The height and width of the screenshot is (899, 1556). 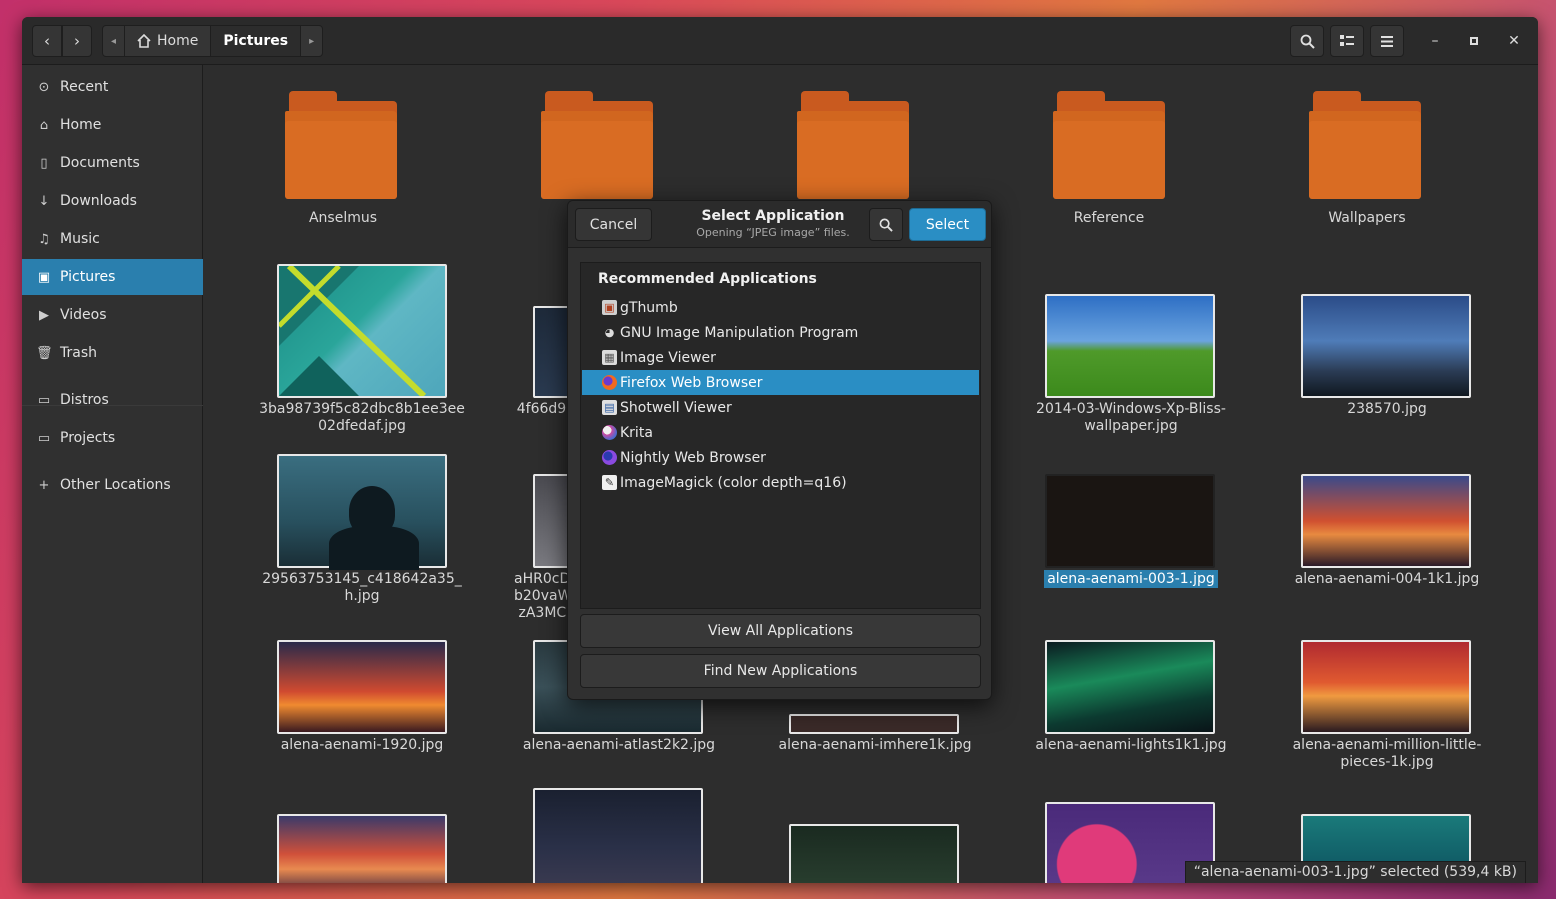 I want to click on menu-icon, so click(x=1387, y=41).